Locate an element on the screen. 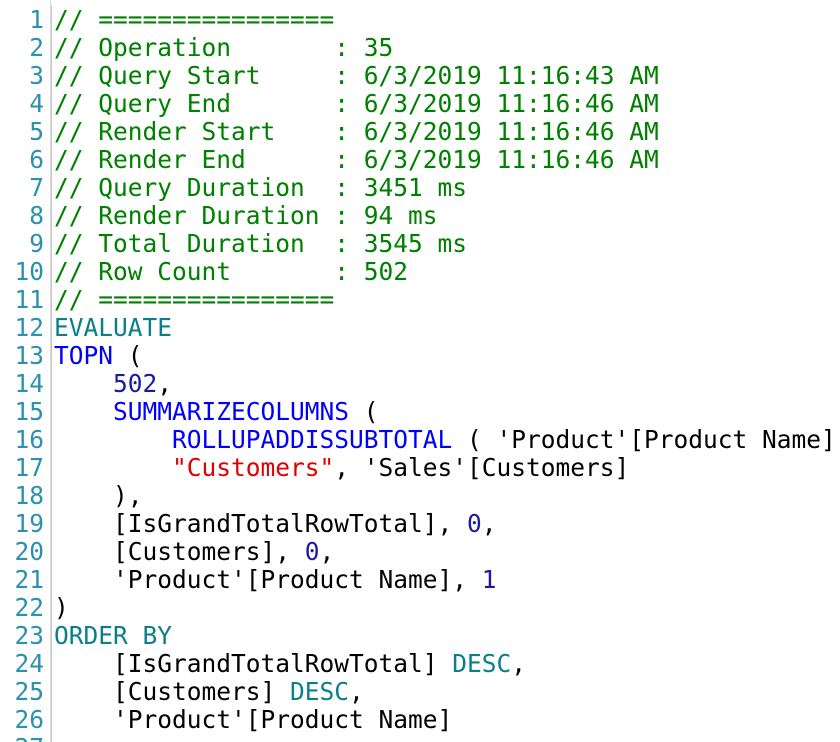 This screenshot has height=742, width=840. code-token: // Total Duration : 3545 ms is located at coordinates (261, 243).